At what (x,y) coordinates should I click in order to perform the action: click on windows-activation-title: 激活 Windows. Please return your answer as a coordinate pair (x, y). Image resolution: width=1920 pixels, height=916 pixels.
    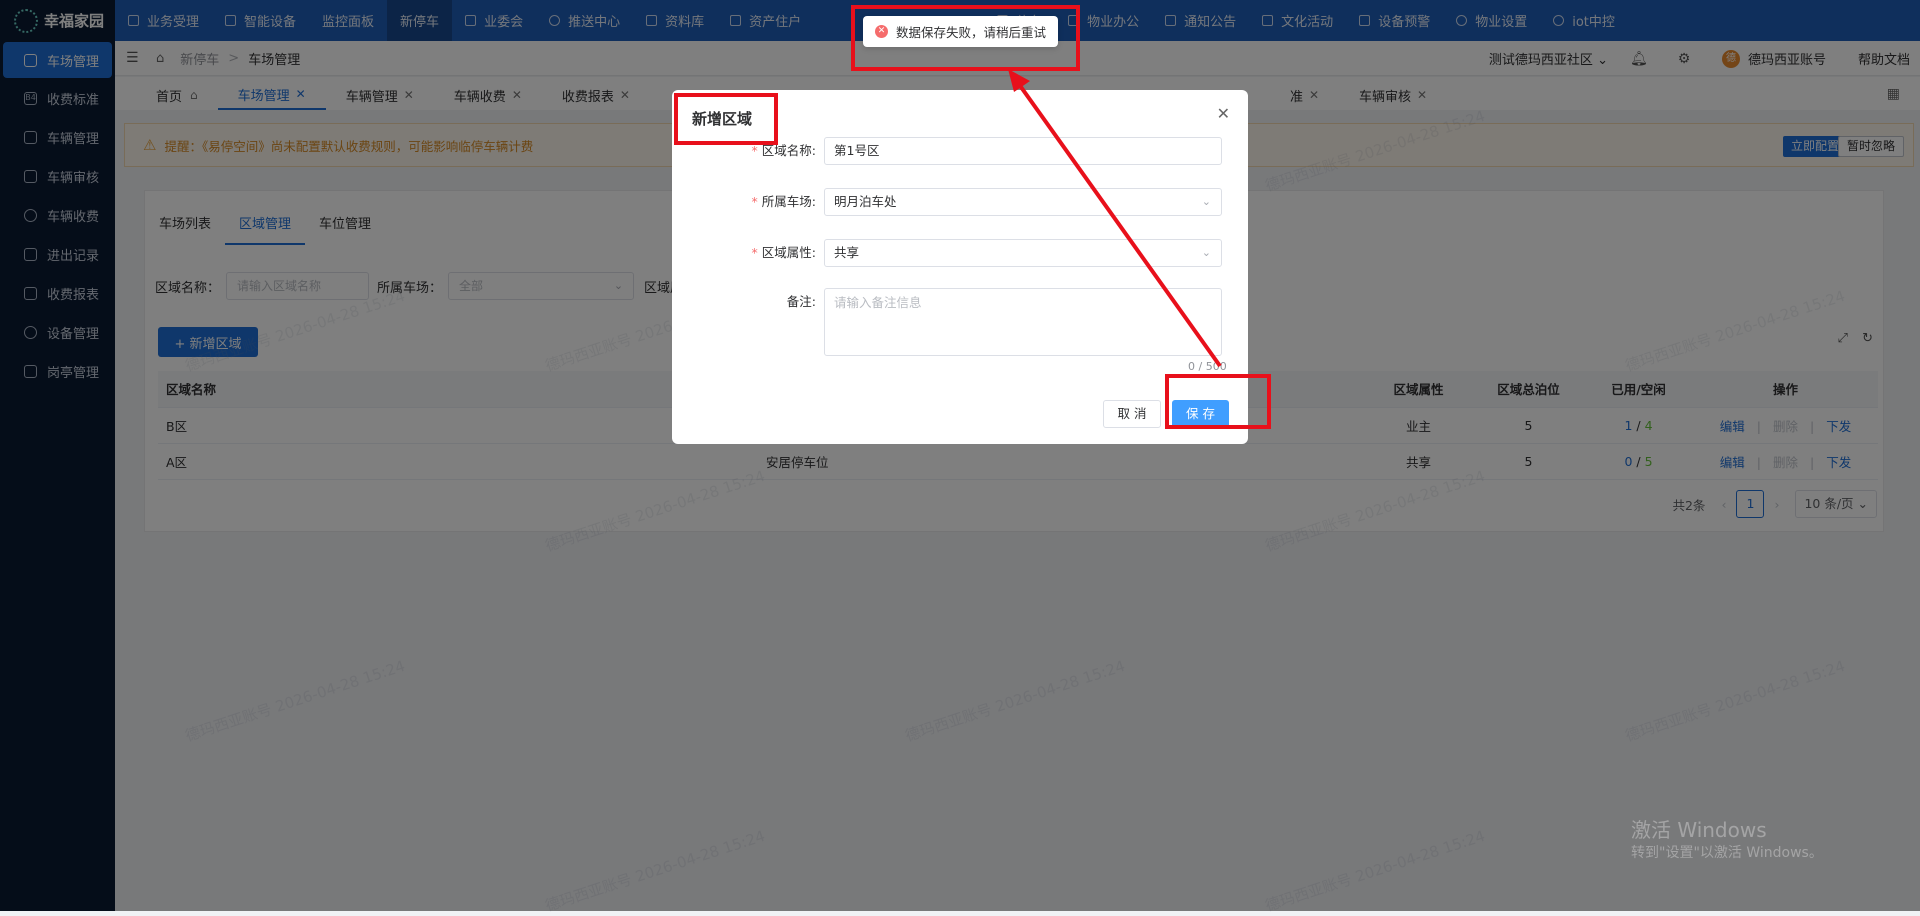
    Looking at the image, I should click on (1699, 830).